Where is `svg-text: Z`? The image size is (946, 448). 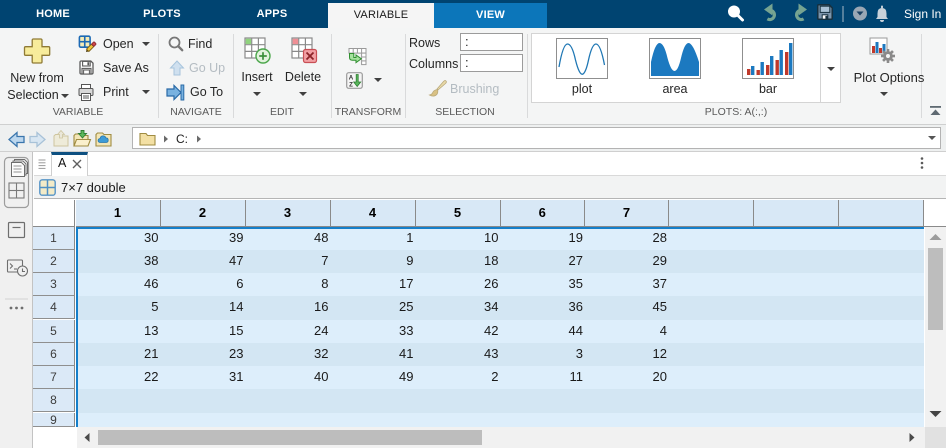
svg-text: Z is located at coordinates (351, 84).